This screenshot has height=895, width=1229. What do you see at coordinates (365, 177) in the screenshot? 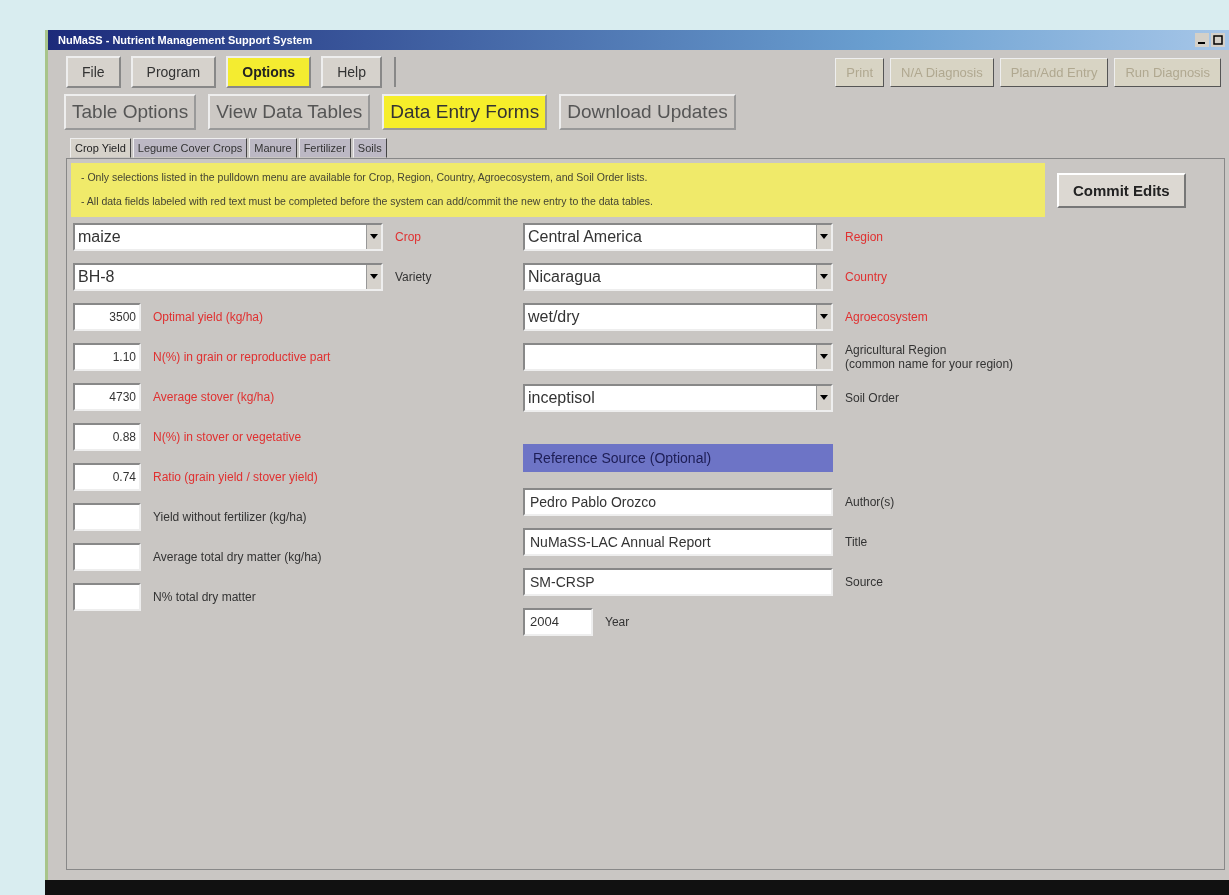
I see `note-text: - Only selections listed in the pulldown menu are available for Crop, Region, Country, Agroecosystem, and Soil Order lists.` at bounding box center [365, 177].